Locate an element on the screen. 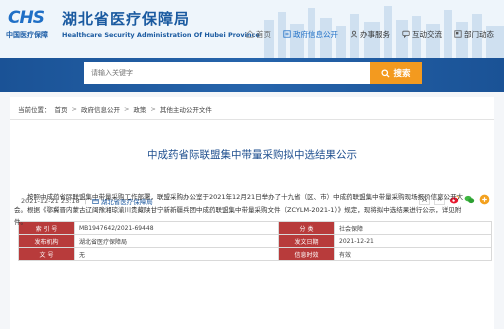  search-input is located at coordinates (227, 73).